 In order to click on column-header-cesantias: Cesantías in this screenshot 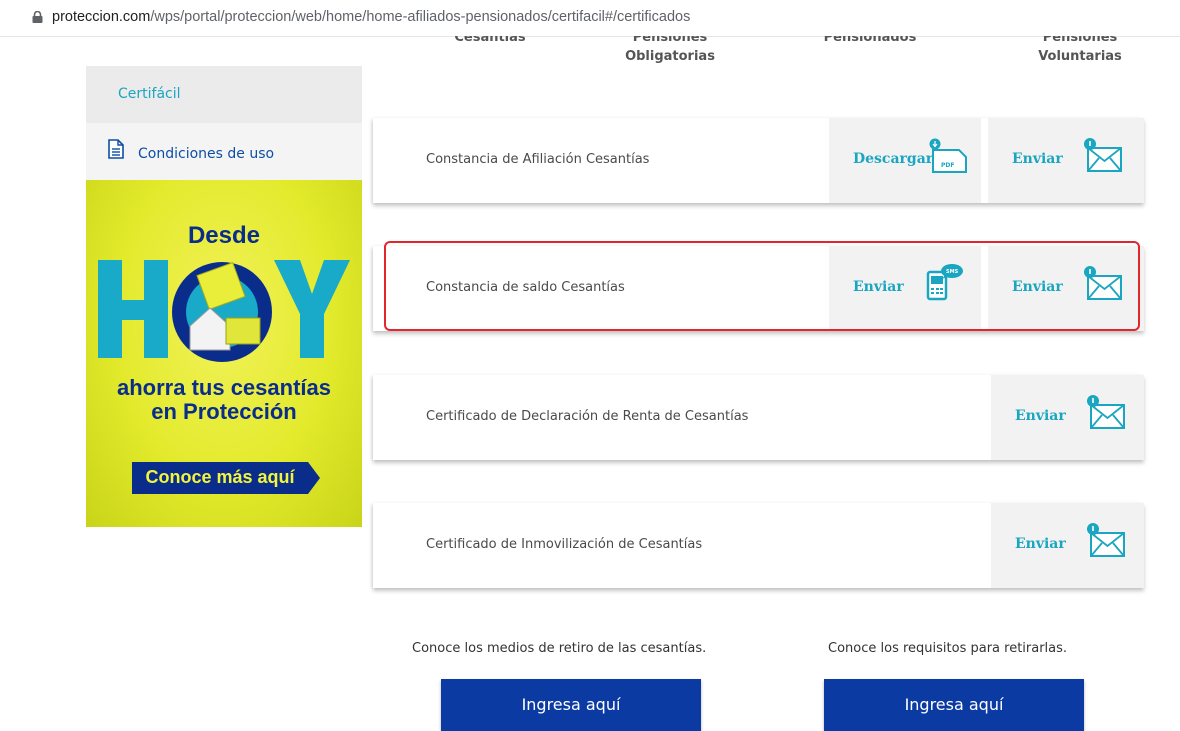, I will do `click(490, 40)`.